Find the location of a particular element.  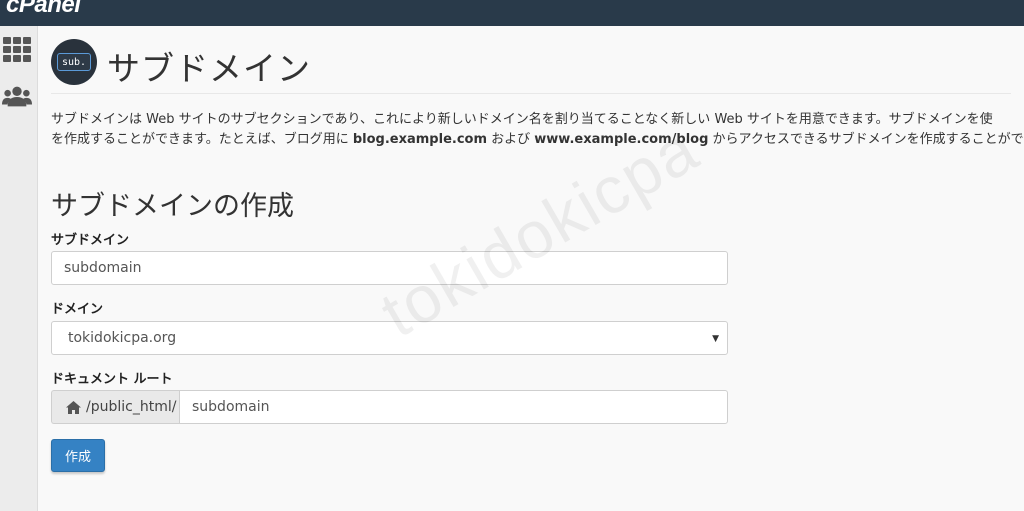

subdomain-label: サブドメイン is located at coordinates (90, 240).